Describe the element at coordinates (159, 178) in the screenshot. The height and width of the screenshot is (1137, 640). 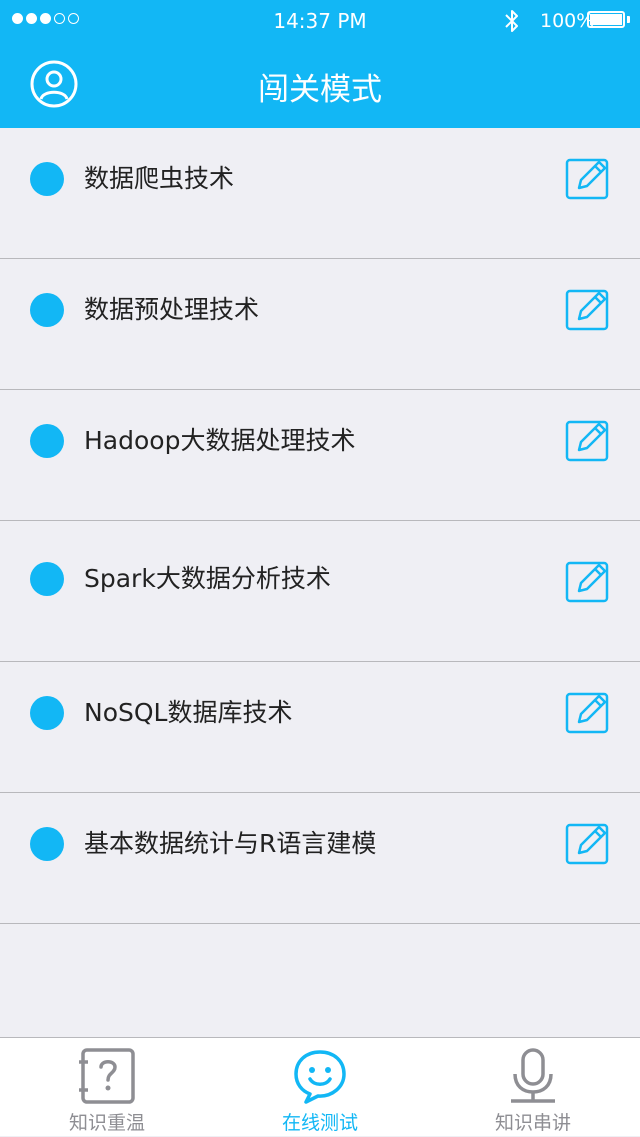
I see `list-item-label: 数据爬虫技术` at that location.